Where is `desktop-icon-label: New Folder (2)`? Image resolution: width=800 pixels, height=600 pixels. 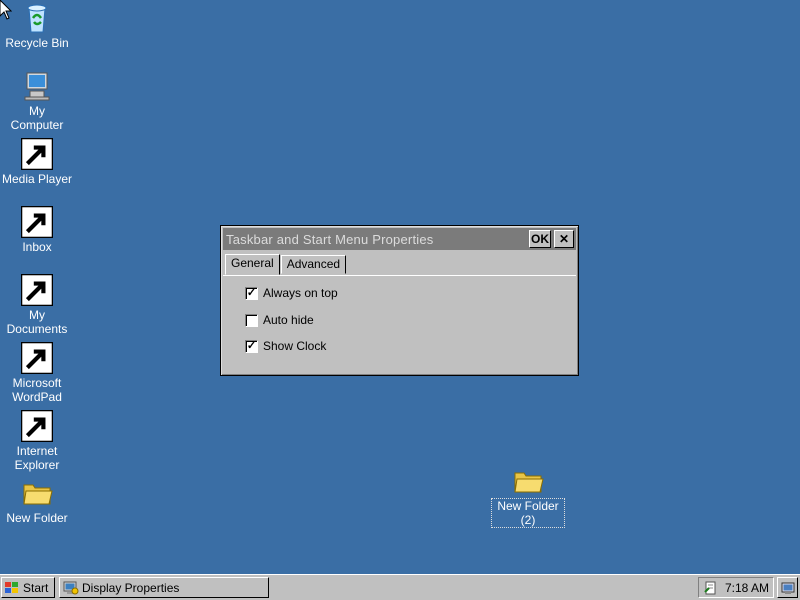 desktop-icon-label: New Folder (2) is located at coordinates (528, 513).